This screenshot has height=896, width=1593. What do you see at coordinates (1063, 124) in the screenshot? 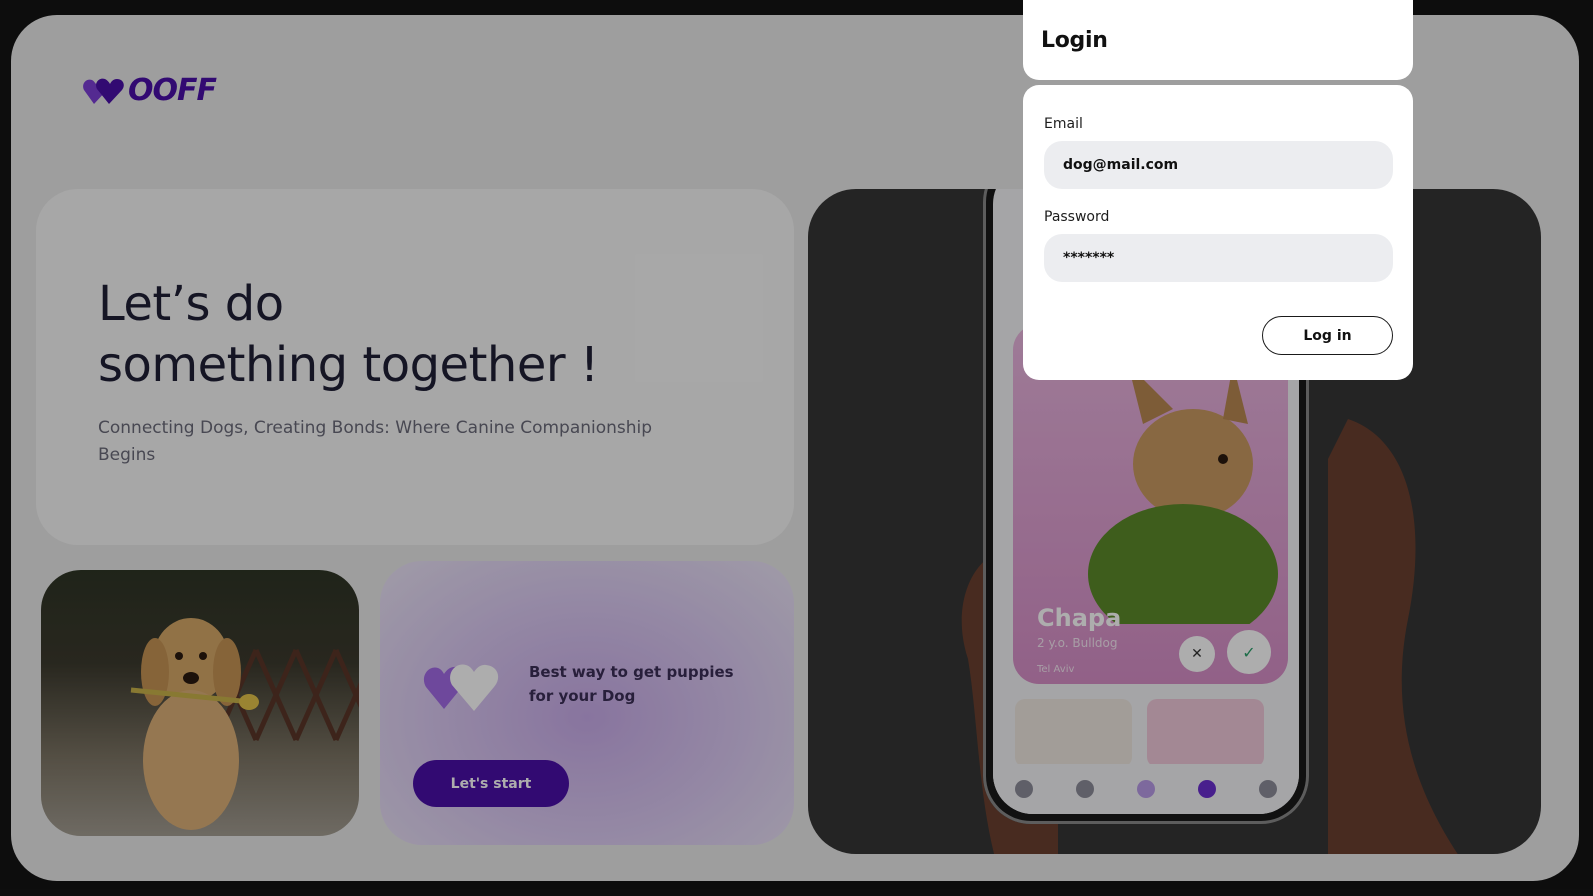
I see `email-label: Email` at bounding box center [1063, 124].